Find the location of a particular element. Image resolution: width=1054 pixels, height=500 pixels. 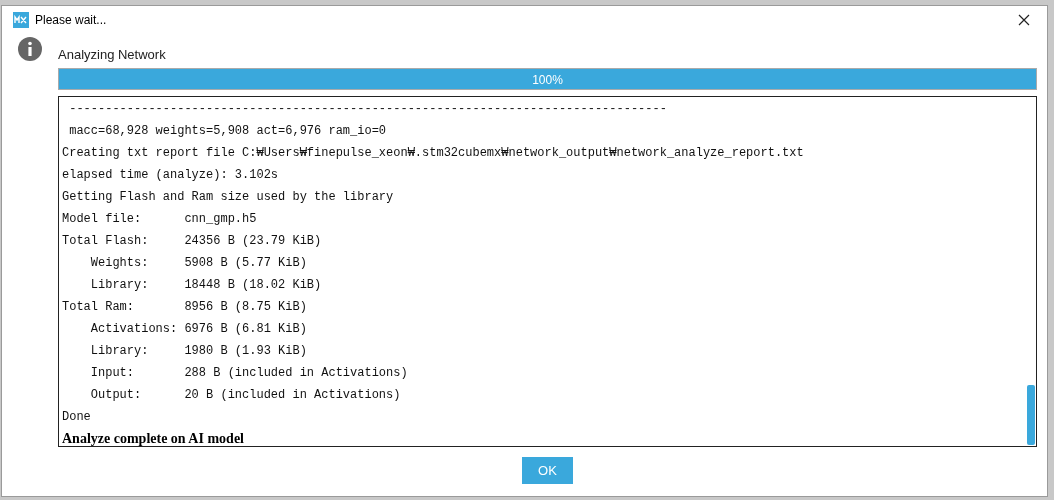

log-line: Getting Flash and Ram size used by the library is located at coordinates (228, 197).